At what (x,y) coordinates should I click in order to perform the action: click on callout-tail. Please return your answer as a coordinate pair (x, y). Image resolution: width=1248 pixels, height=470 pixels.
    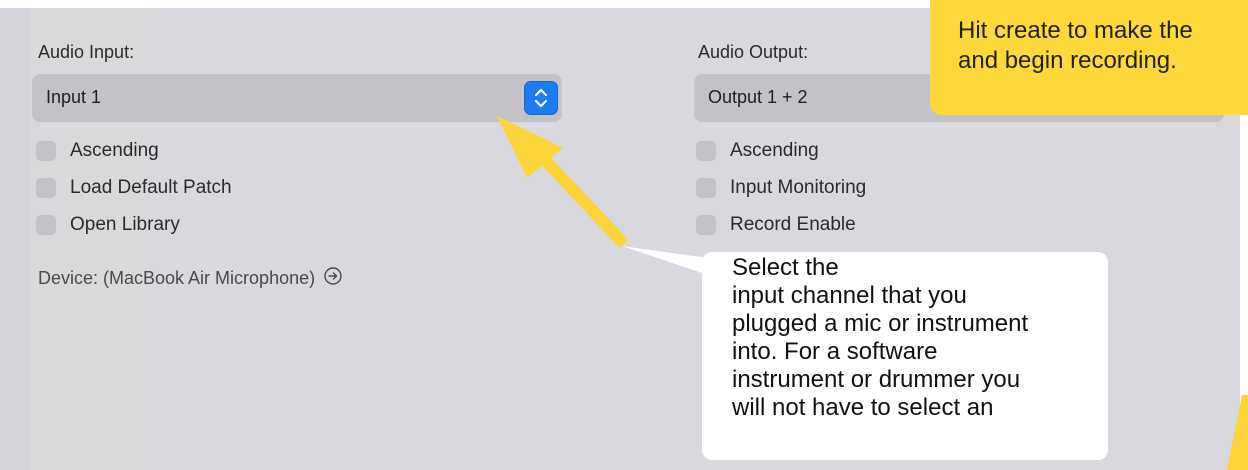
    Looking at the image, I should click on (665, 260).